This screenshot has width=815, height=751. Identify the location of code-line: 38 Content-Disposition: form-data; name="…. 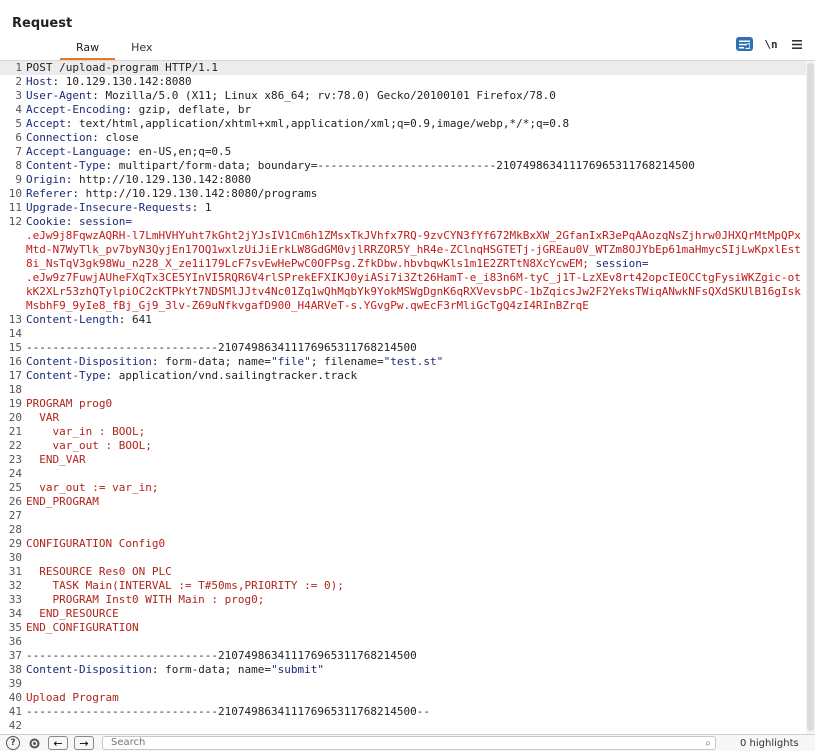
(403, 670).